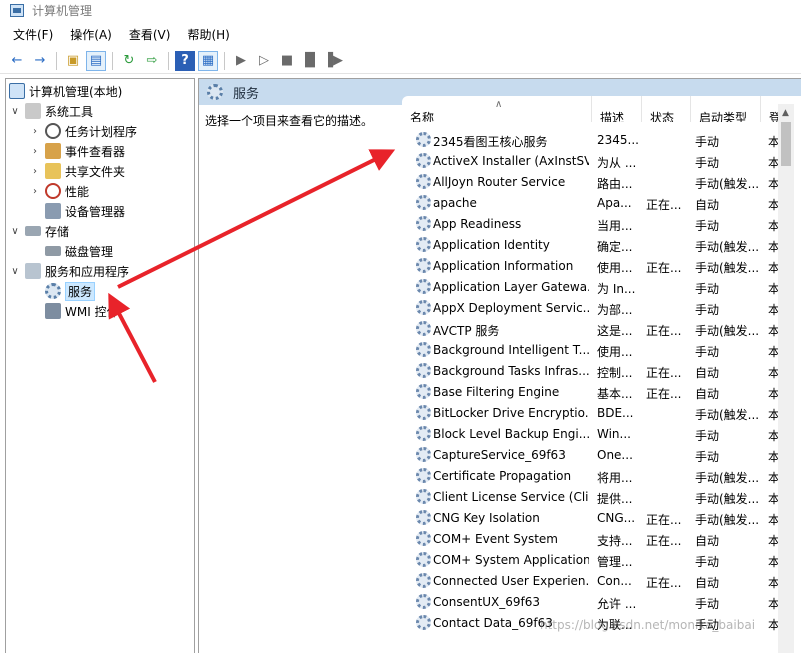 This screenshot has width=801, height=653. What do you see at coordinates (40, 61) in the screenshot?
I see `forward-icon: →` at bounding box center [40, 61].